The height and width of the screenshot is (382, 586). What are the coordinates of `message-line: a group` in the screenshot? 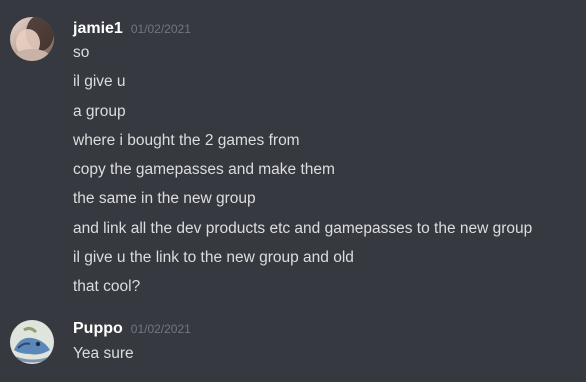 It's located at (99, 111).